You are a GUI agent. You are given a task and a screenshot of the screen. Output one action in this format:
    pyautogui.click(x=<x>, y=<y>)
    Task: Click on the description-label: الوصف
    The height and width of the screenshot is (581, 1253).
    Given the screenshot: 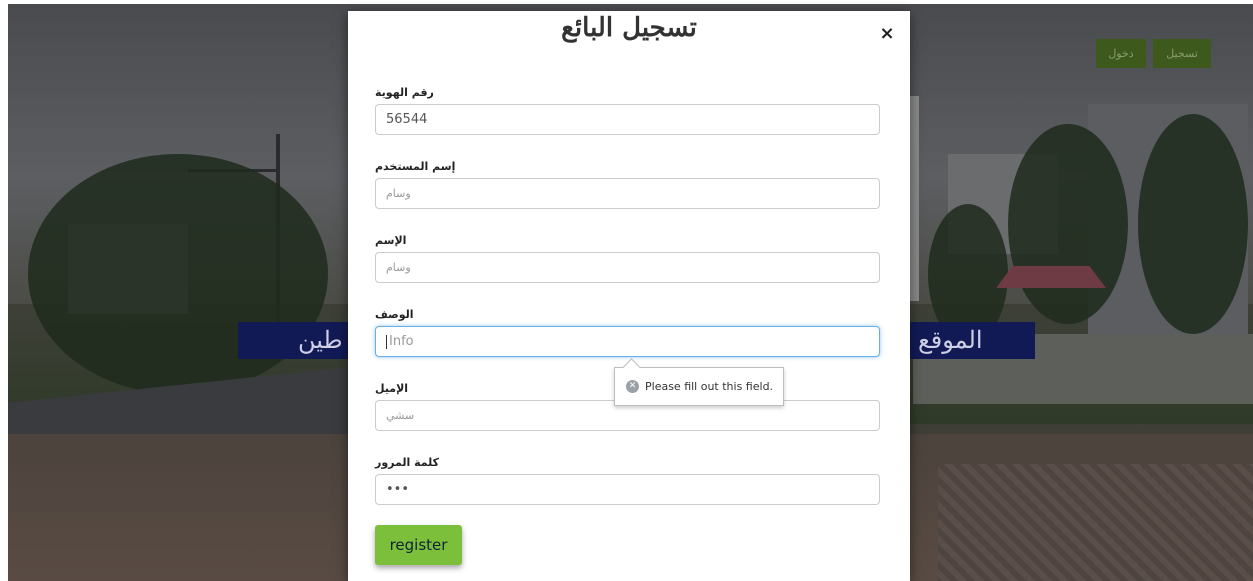 What is the action you would take?
    pyautogui.click(x=394, y=314)
    